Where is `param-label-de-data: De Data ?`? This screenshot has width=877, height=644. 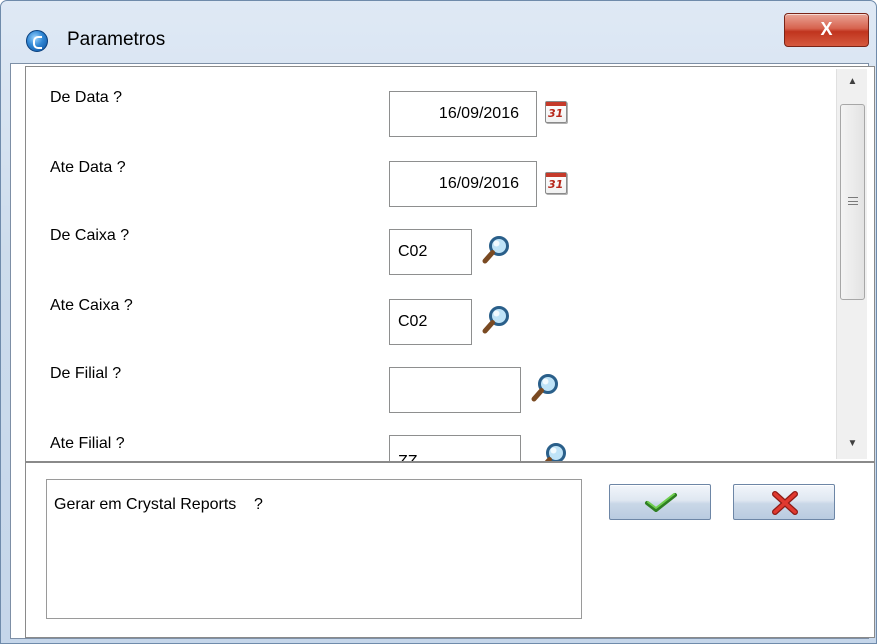
param-label-de-data: De Data ? is located at coordinates (86, 97).